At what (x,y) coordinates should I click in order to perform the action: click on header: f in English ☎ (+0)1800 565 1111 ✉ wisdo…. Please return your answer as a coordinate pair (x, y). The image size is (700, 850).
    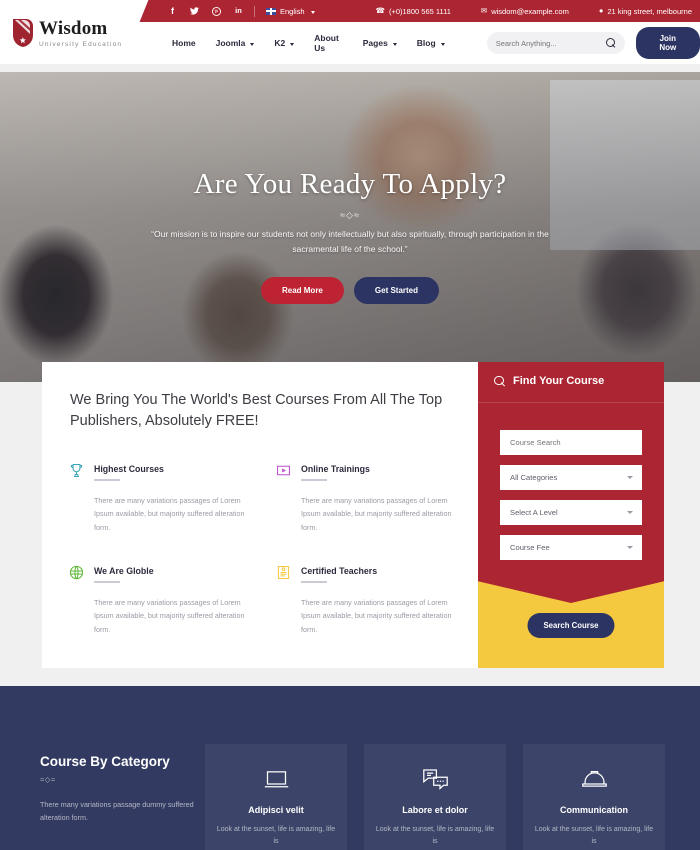
    Looking at the image, I should click on (350, 32).